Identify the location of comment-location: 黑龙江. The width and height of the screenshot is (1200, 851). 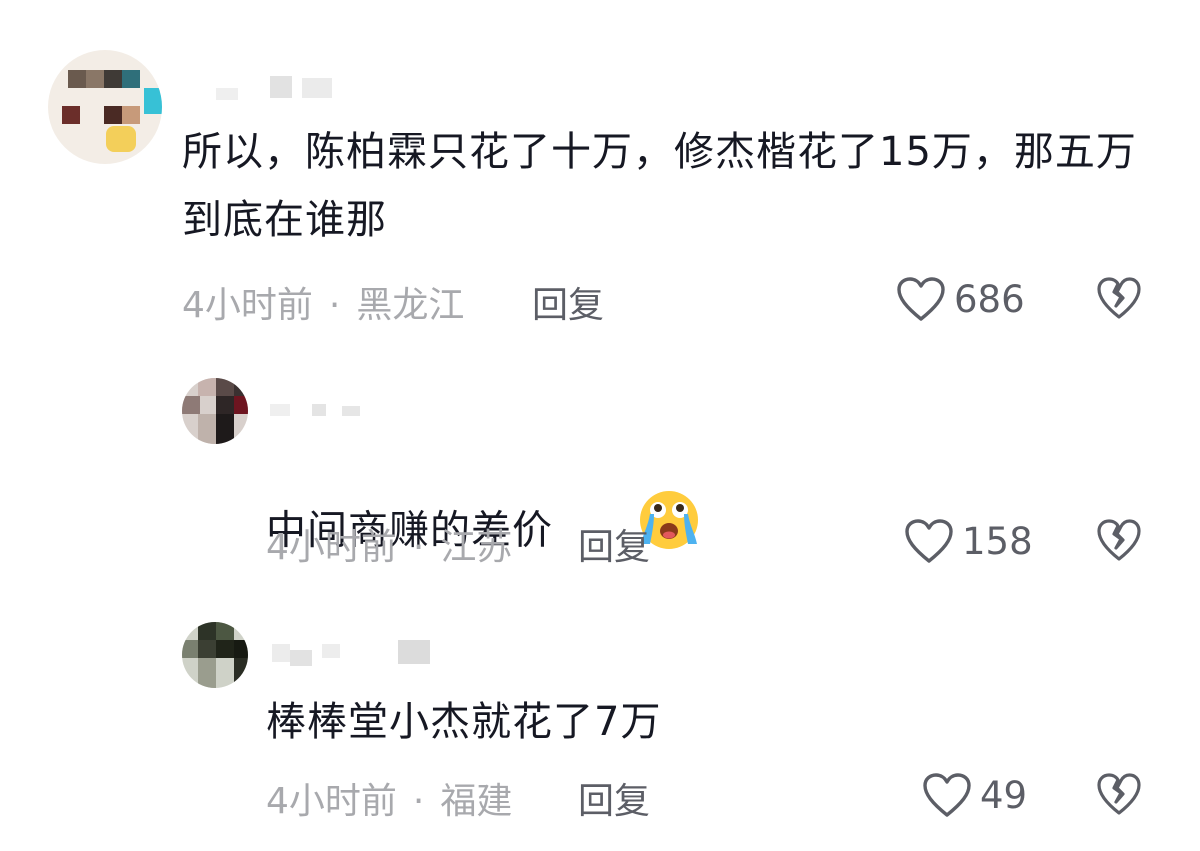
(410, 305).